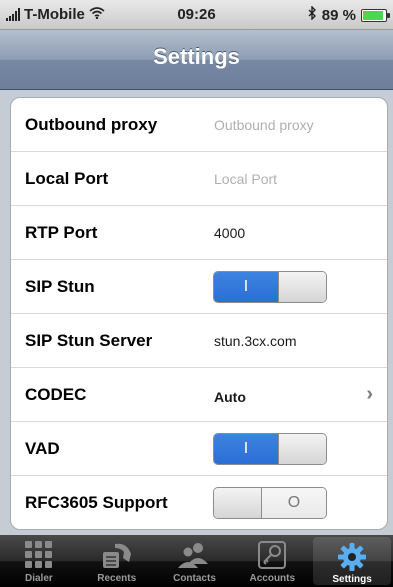 This screenshot has width=393, height=587. Describe the element at coordinates (89, 340) in the screenshot. I see `sip-stun-server-label: SIP Stun Server` at that location.